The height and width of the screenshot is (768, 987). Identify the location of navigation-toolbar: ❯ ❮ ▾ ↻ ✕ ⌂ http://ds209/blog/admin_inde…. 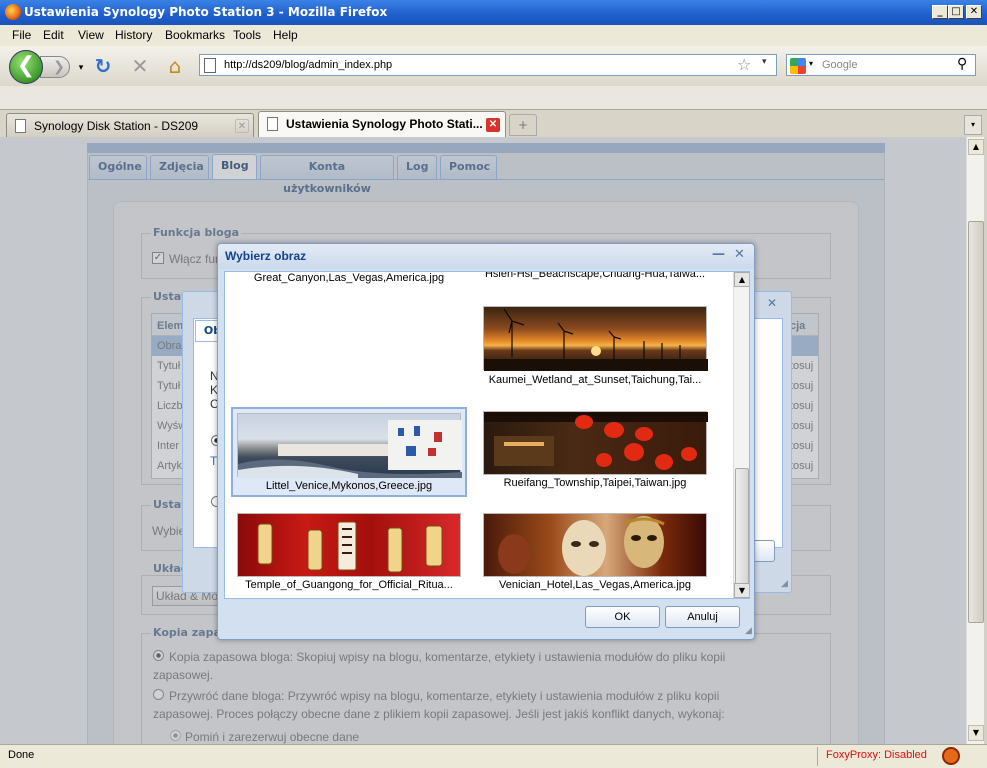
(493, 66).